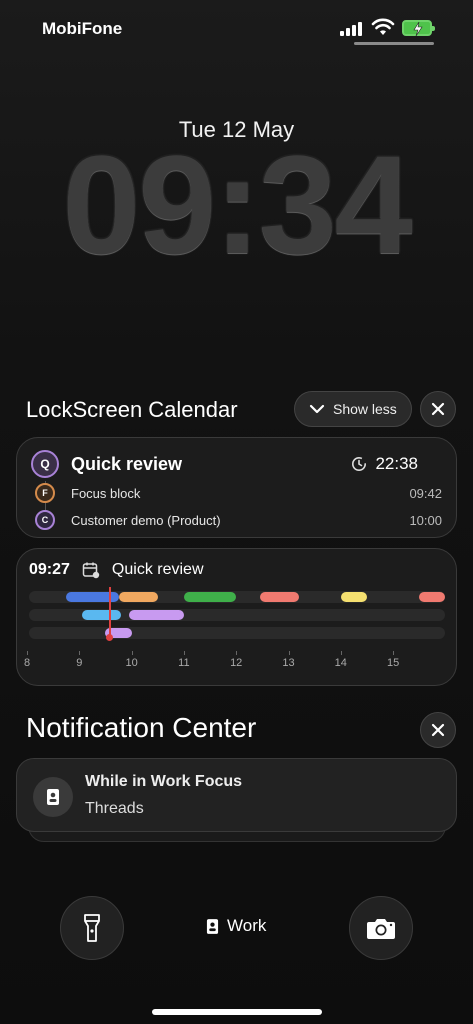  Describe the element at coordinates (49, 569) in the screenshot. I see `timeline-current-time: 09:27` at that location.